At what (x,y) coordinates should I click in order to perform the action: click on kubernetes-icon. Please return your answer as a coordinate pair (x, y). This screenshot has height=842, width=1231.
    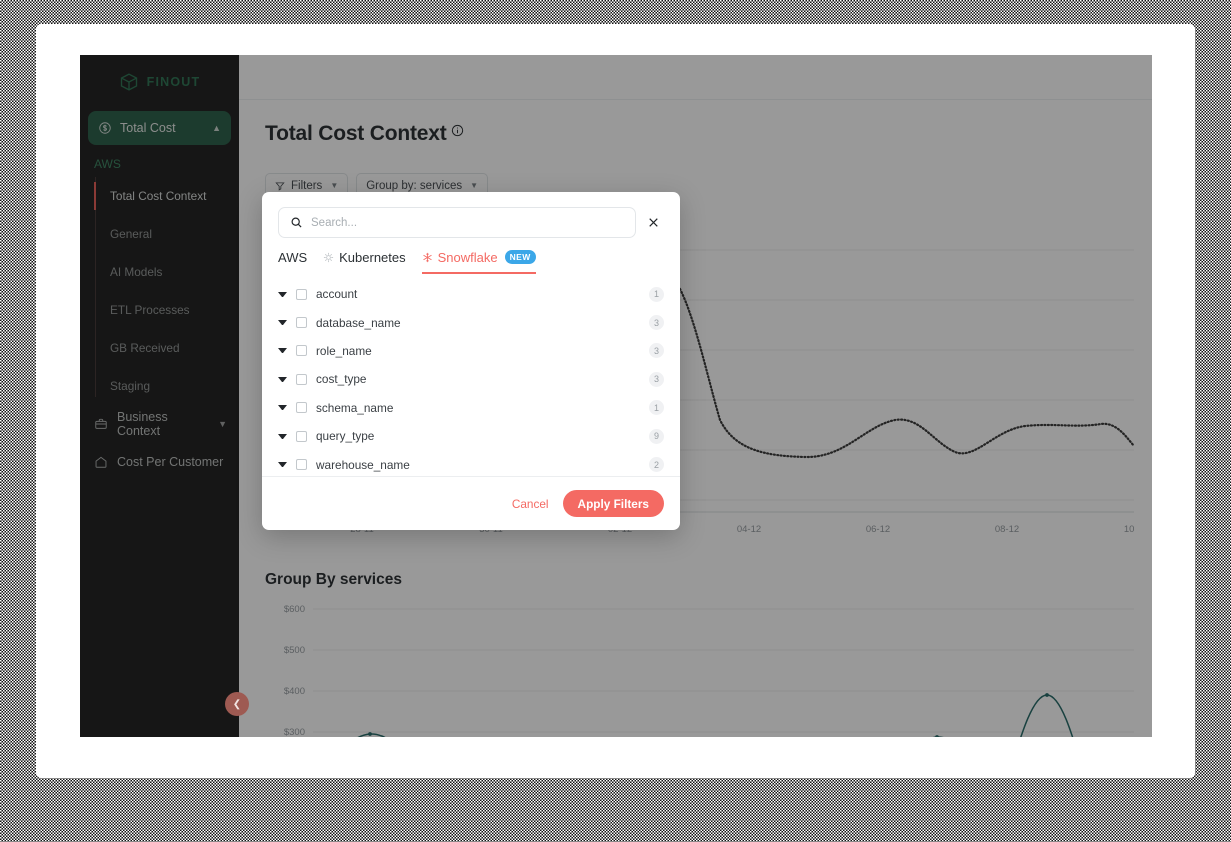
    Looking at the image, I should click on (329, 257).